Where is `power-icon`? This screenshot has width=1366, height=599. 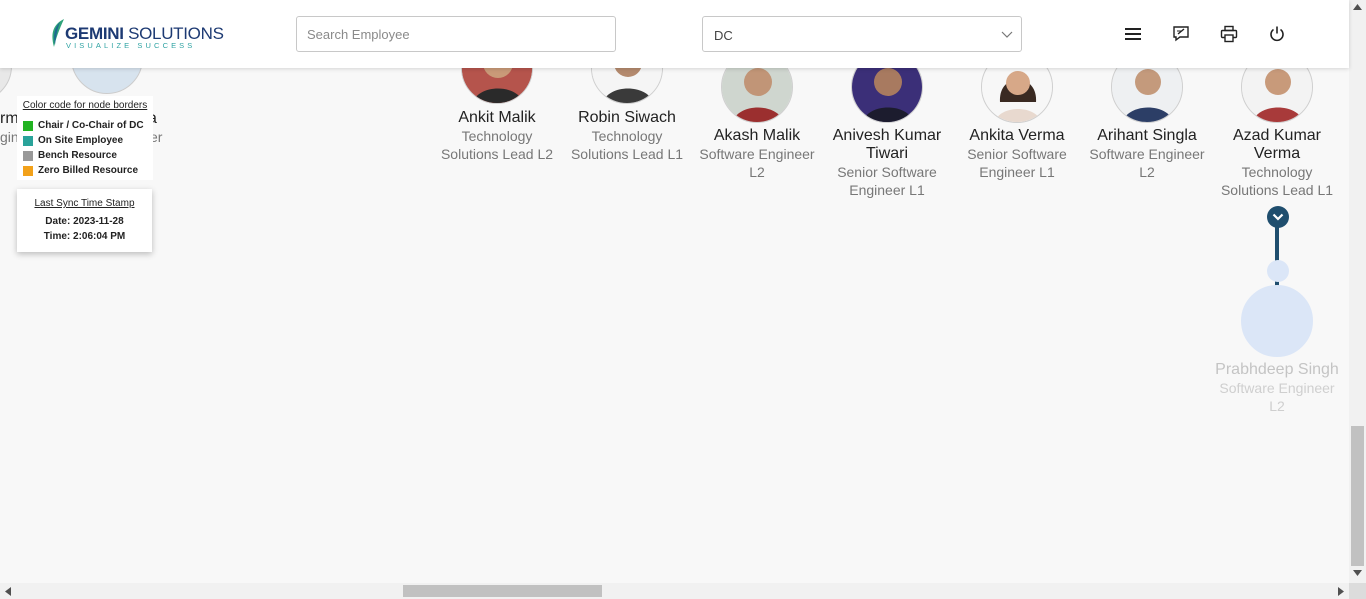 power-icon is located at coordinates (1277, 34).